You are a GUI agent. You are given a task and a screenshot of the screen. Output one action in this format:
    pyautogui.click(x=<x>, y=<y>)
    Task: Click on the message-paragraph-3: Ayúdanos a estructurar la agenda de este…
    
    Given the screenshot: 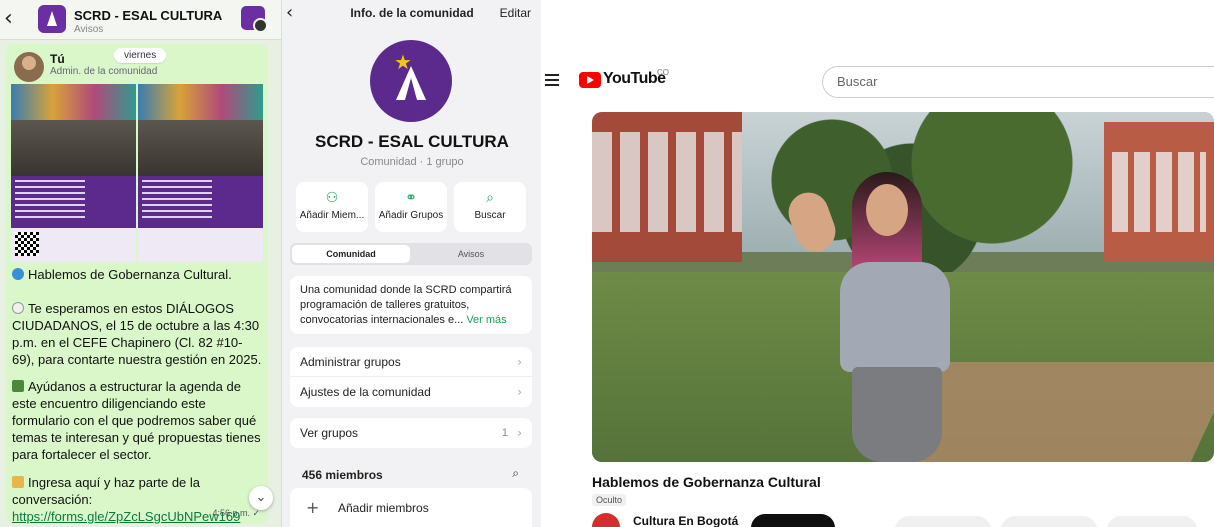 What is the action you would take?
    pyautogui.click(x=136, y=420)
    